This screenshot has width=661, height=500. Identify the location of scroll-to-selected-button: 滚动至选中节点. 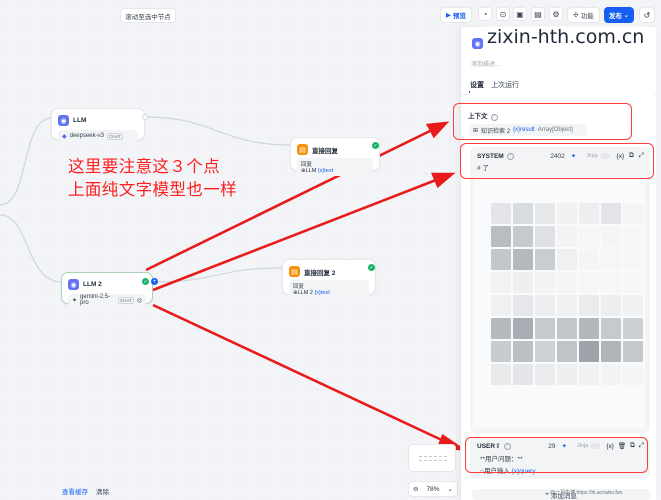
(148, 15).